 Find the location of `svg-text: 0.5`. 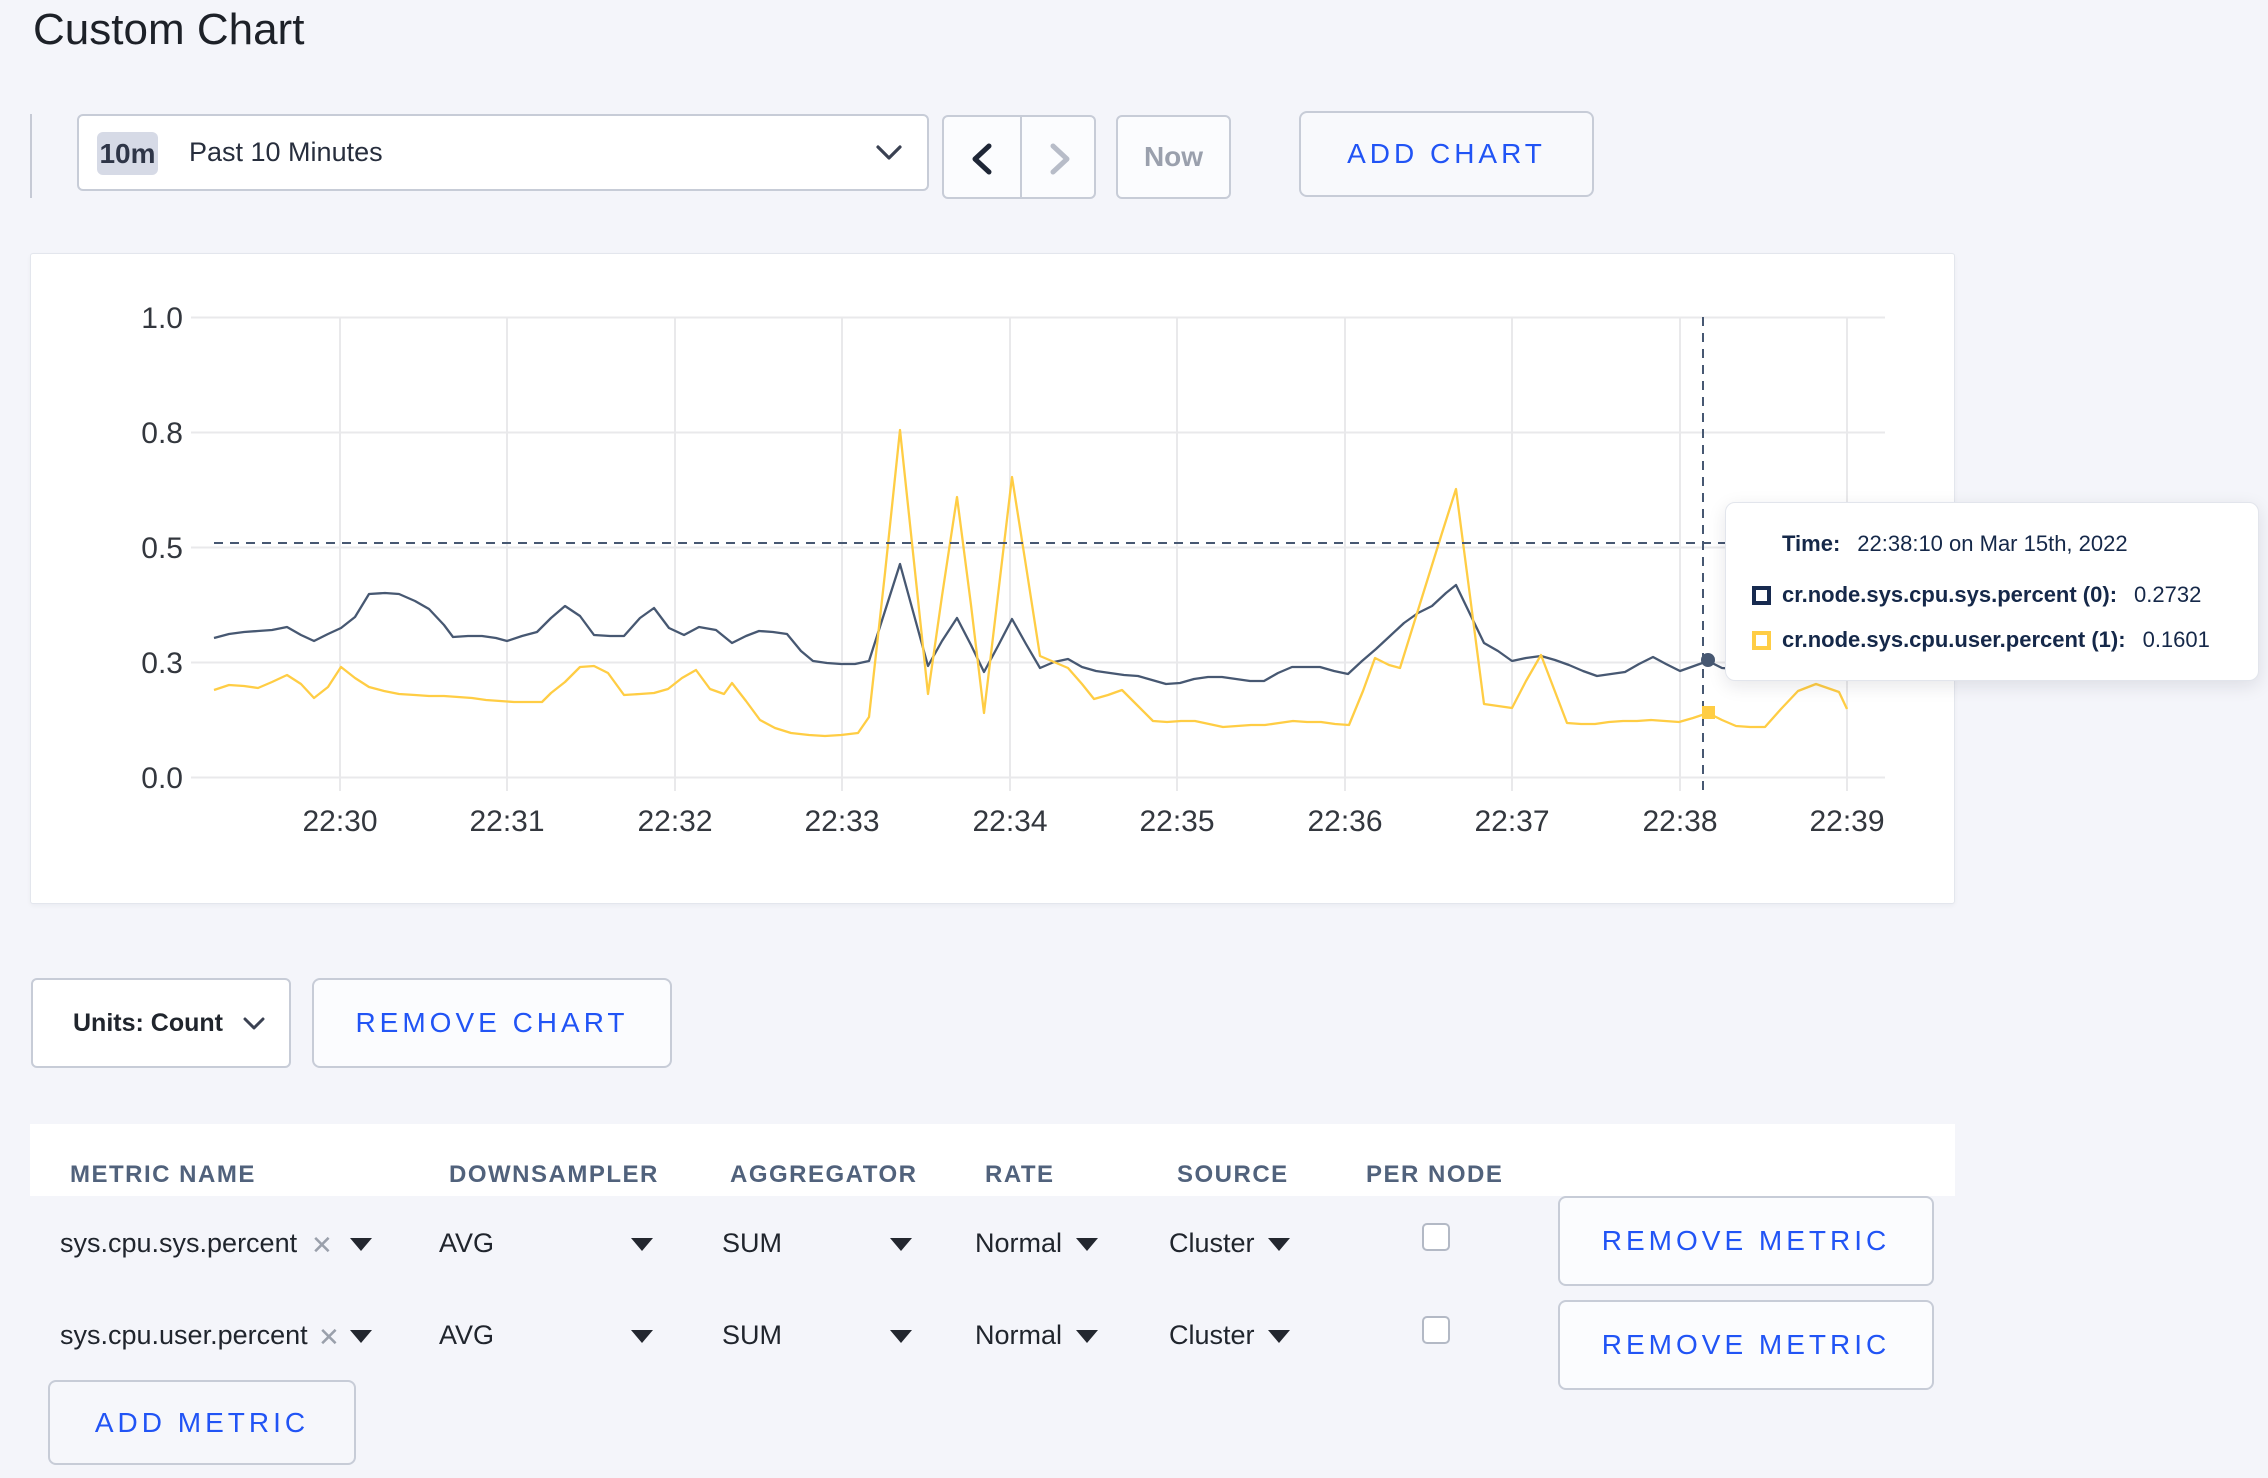

svg-text: 0.5 is located at coordinates (162, 548).